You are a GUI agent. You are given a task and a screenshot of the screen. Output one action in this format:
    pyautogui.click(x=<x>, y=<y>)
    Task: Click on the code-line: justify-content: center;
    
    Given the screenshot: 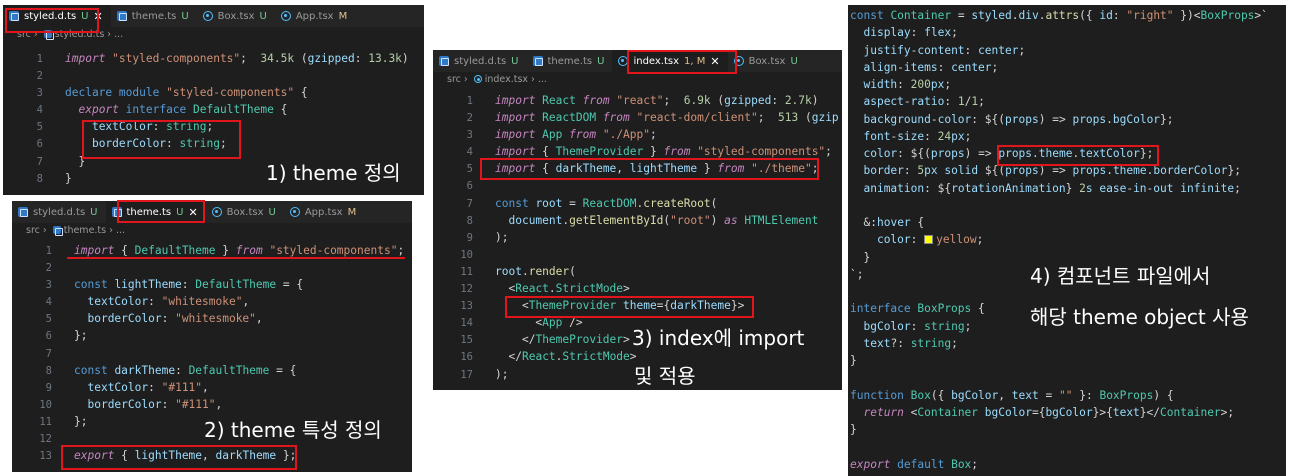 What is the action you would take?
    pyautogui.click(x=1067, y=50)
    